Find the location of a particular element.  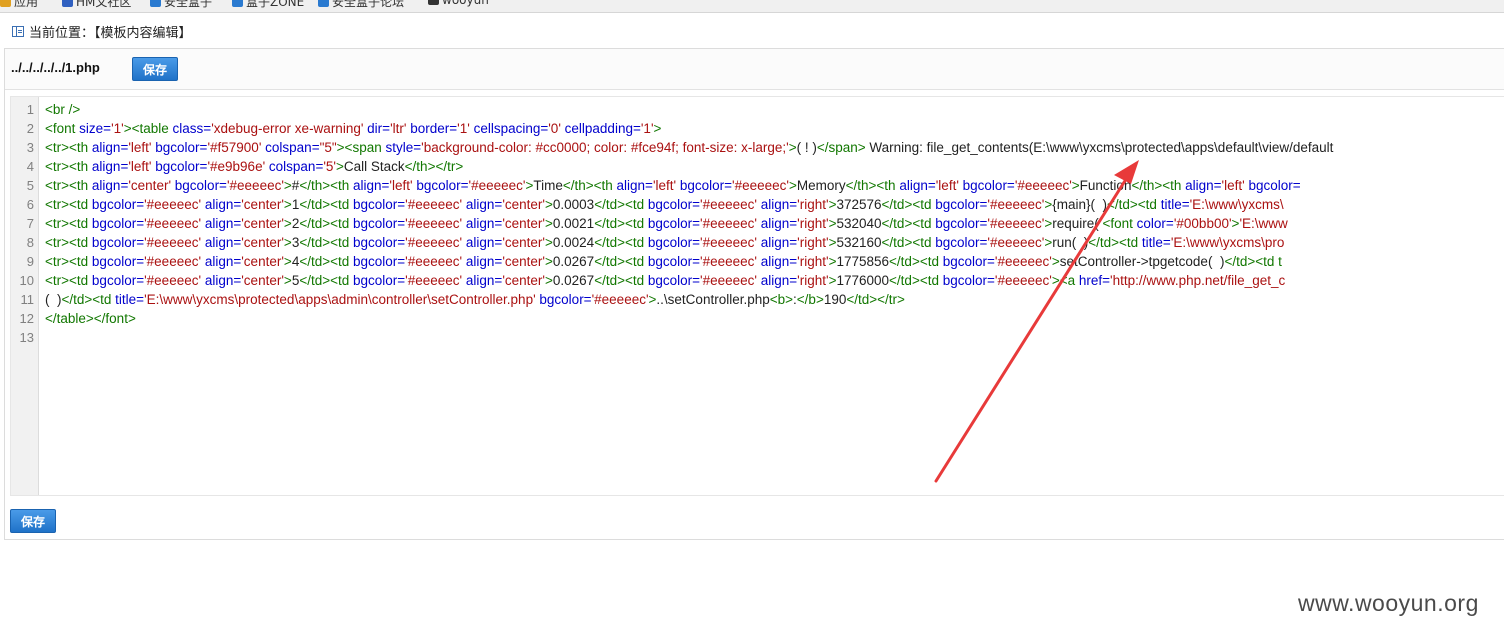

annotation-arrow is located at coordinates (1036, 321).